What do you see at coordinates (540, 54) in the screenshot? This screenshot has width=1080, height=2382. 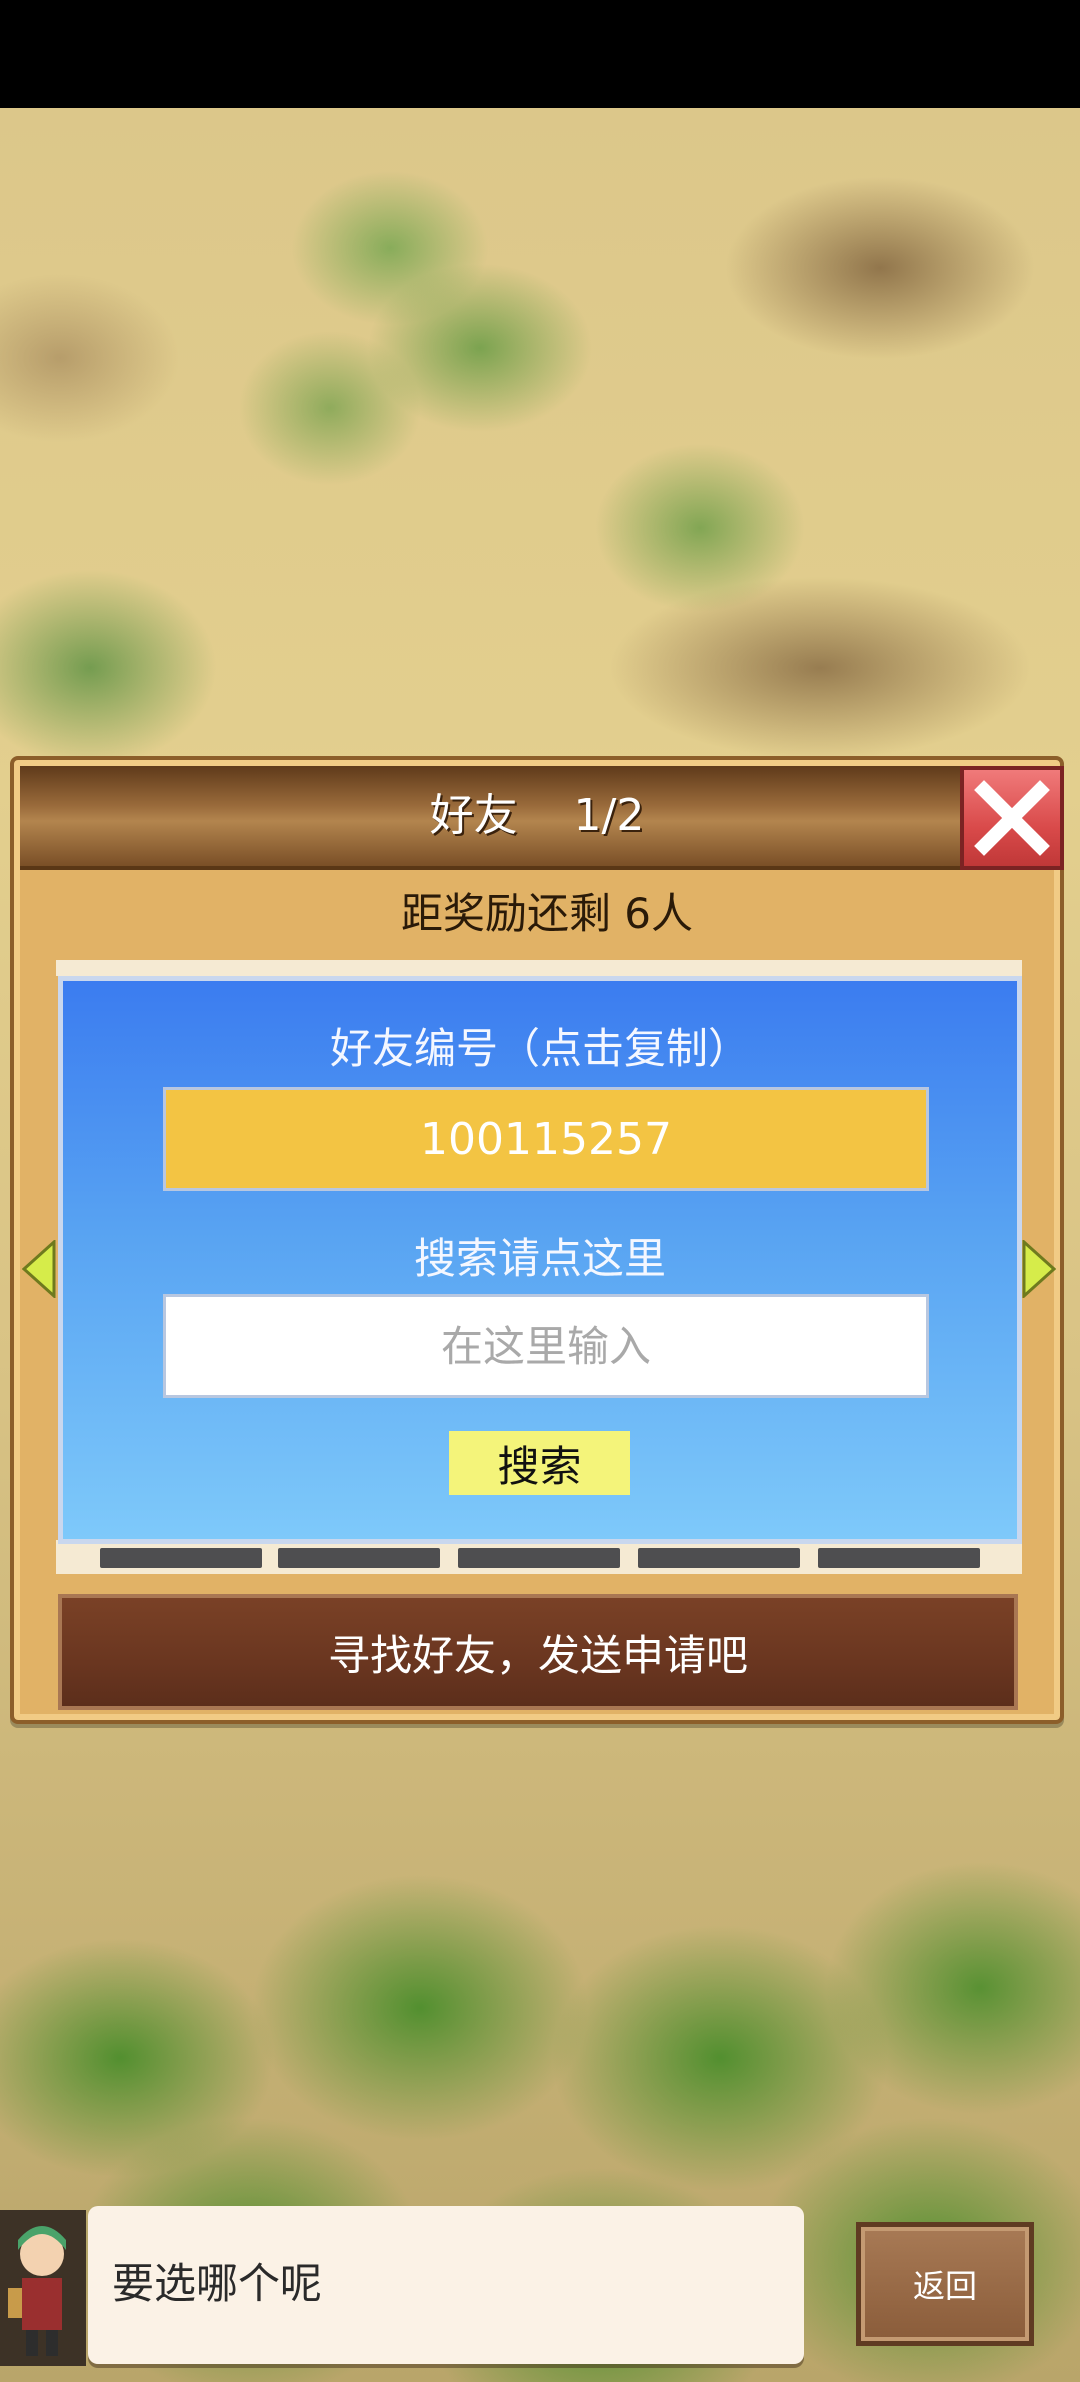 I see `status-bar` at bounding box center [540, 54].